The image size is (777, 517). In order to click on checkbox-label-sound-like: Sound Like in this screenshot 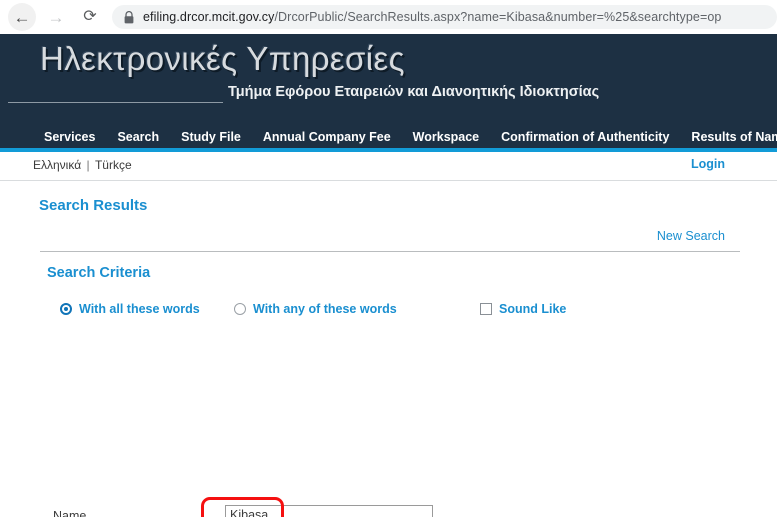, I will do `click(533, 309)`.